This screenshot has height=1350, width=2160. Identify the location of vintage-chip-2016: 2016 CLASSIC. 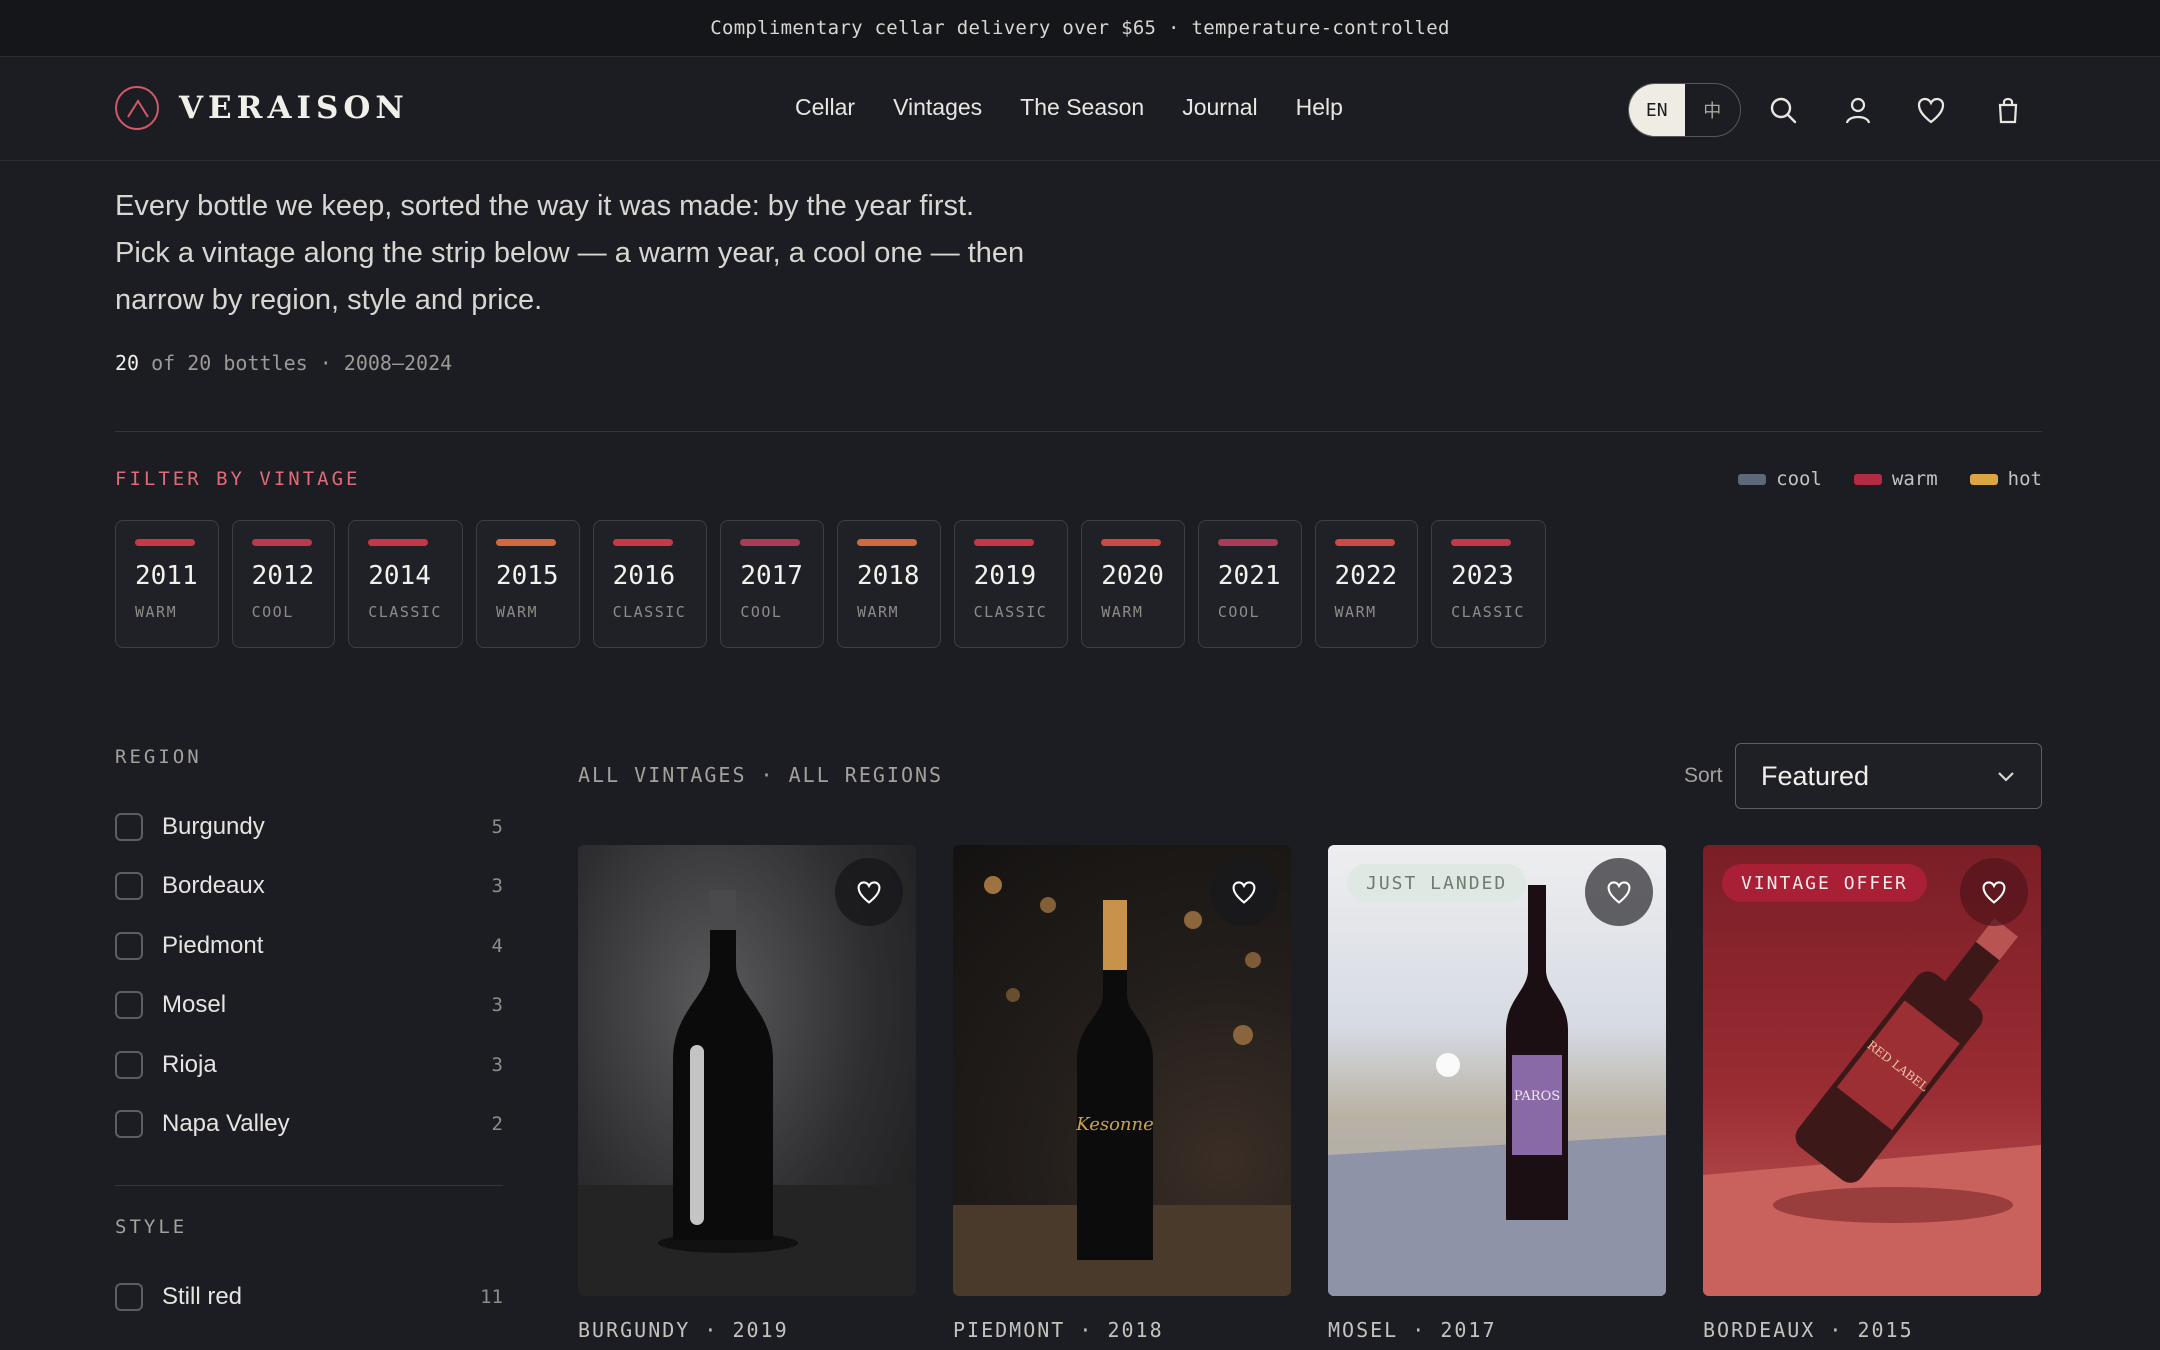
(650, 584).